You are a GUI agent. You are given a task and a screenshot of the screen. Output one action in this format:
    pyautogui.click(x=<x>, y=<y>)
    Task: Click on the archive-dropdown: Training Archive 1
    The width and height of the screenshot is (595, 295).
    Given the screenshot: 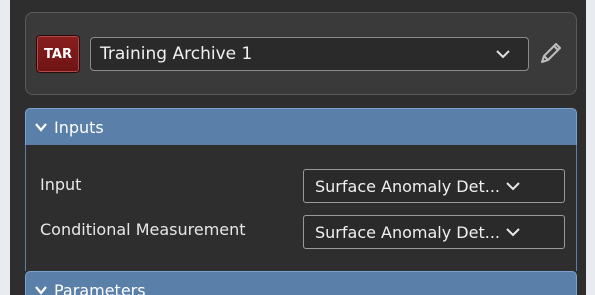 What is the action you would take?
    pyautogui.click(x=309, y=54)
    